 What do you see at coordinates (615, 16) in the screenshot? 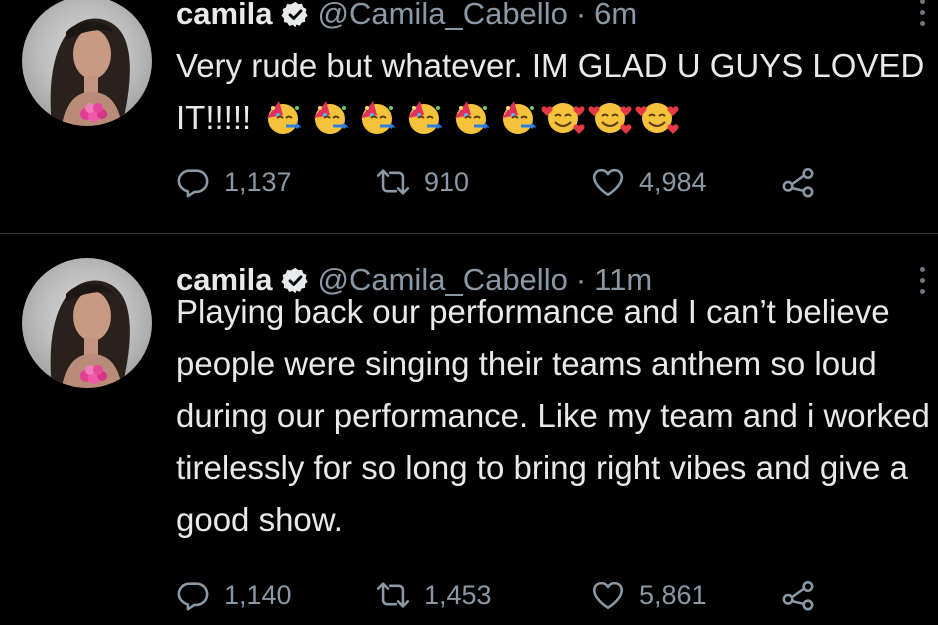
I see `tweet-time: 6m` at bounding box center [615, 16].